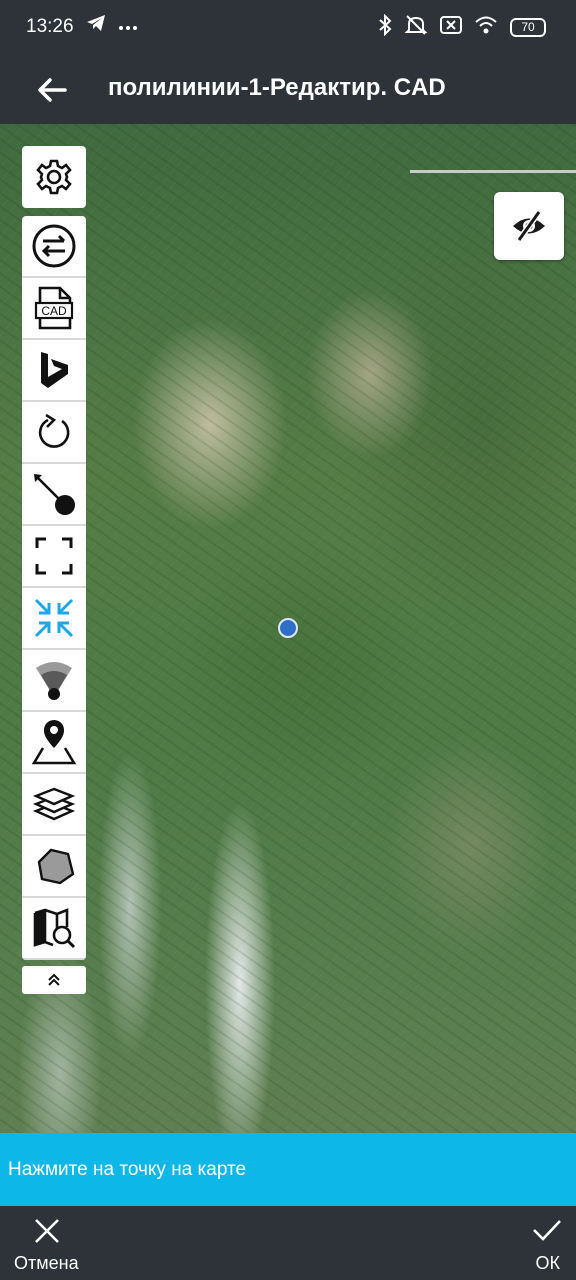 Image resolution: width=576 pixels, height=1280 pixels. What do you see at coordinates (54, 430) in the screenshot?
I see `refresh-icon` at bounding box center [54, 430].